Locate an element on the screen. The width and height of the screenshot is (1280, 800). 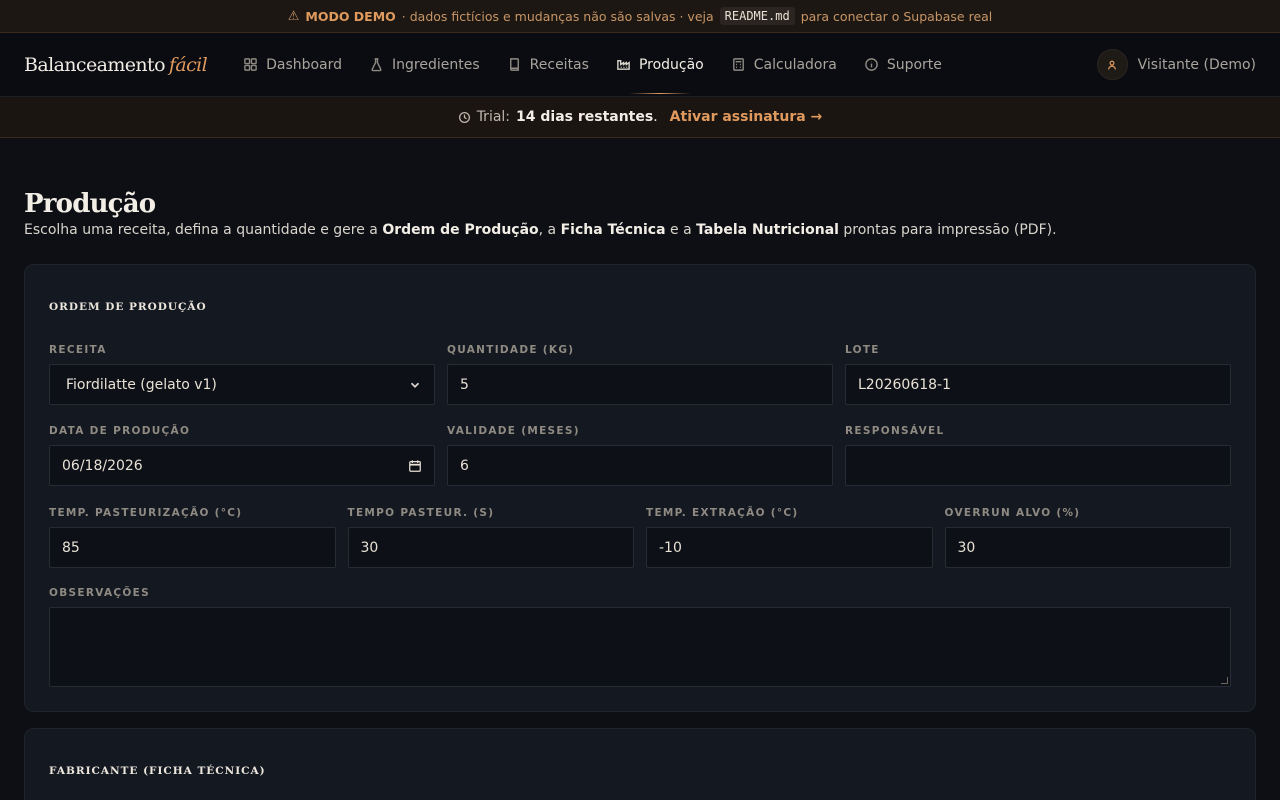
tempo-pasteur-field: Tempo pasteur. (s) 30 is located at coordinates (490, 537).